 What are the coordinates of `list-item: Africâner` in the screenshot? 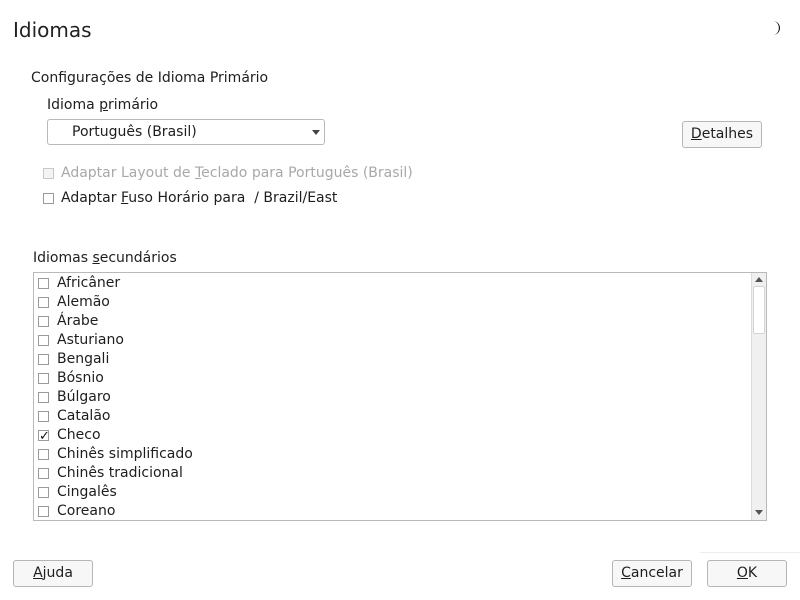 It's located at (115, 283).